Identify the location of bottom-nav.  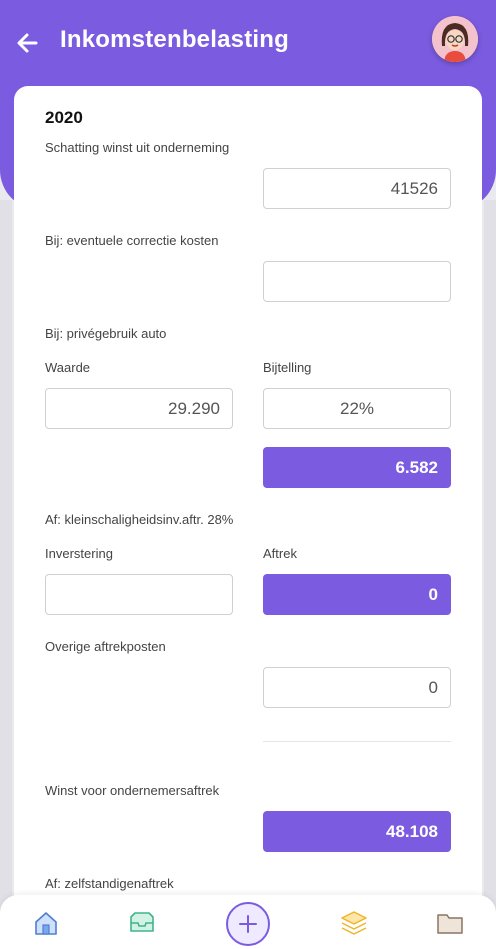
(248, 922).